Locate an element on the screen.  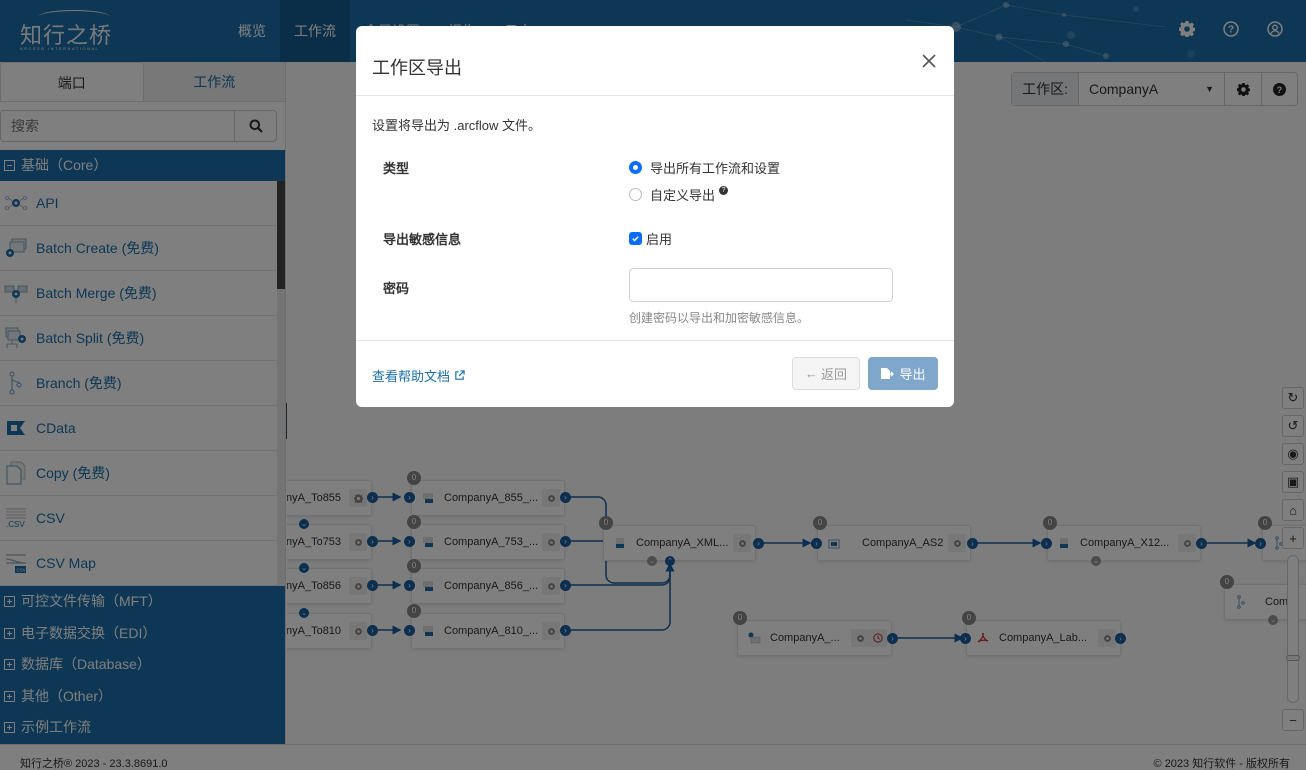
back-button: ← 返回 is located at coordinates (826, 373).